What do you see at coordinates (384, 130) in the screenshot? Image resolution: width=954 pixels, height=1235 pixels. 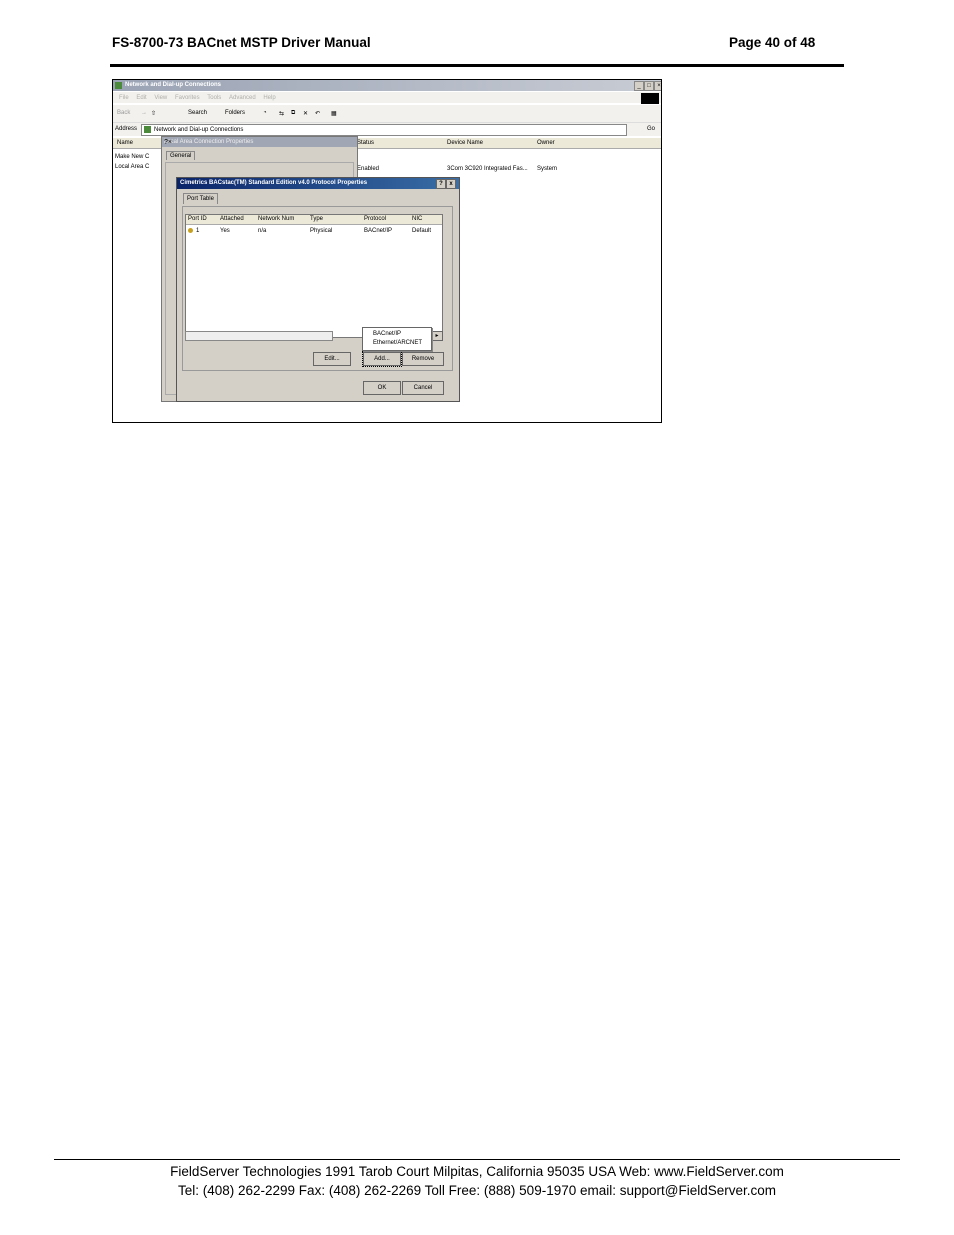 I see `address-field: Network and Dial-up Connections` at bounding box center [384, 130].